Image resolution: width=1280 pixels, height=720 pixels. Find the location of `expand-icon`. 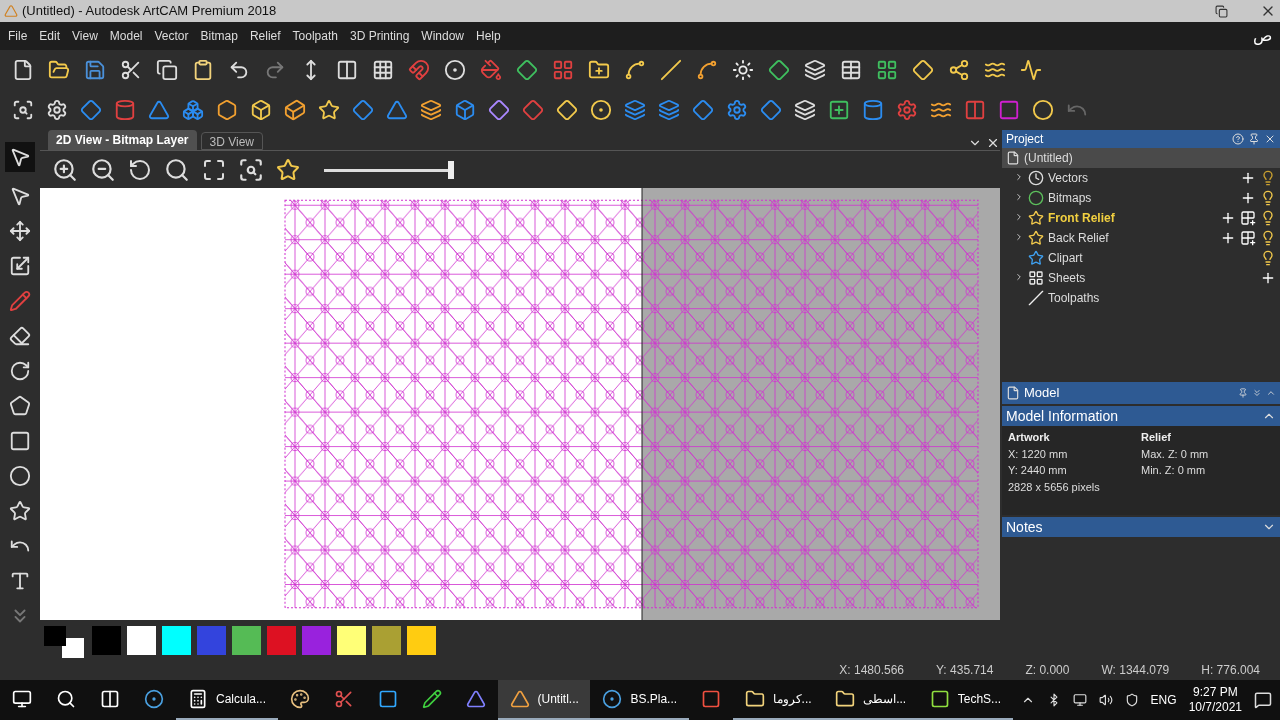

expand-icon is located at coordinates (1271, 393).